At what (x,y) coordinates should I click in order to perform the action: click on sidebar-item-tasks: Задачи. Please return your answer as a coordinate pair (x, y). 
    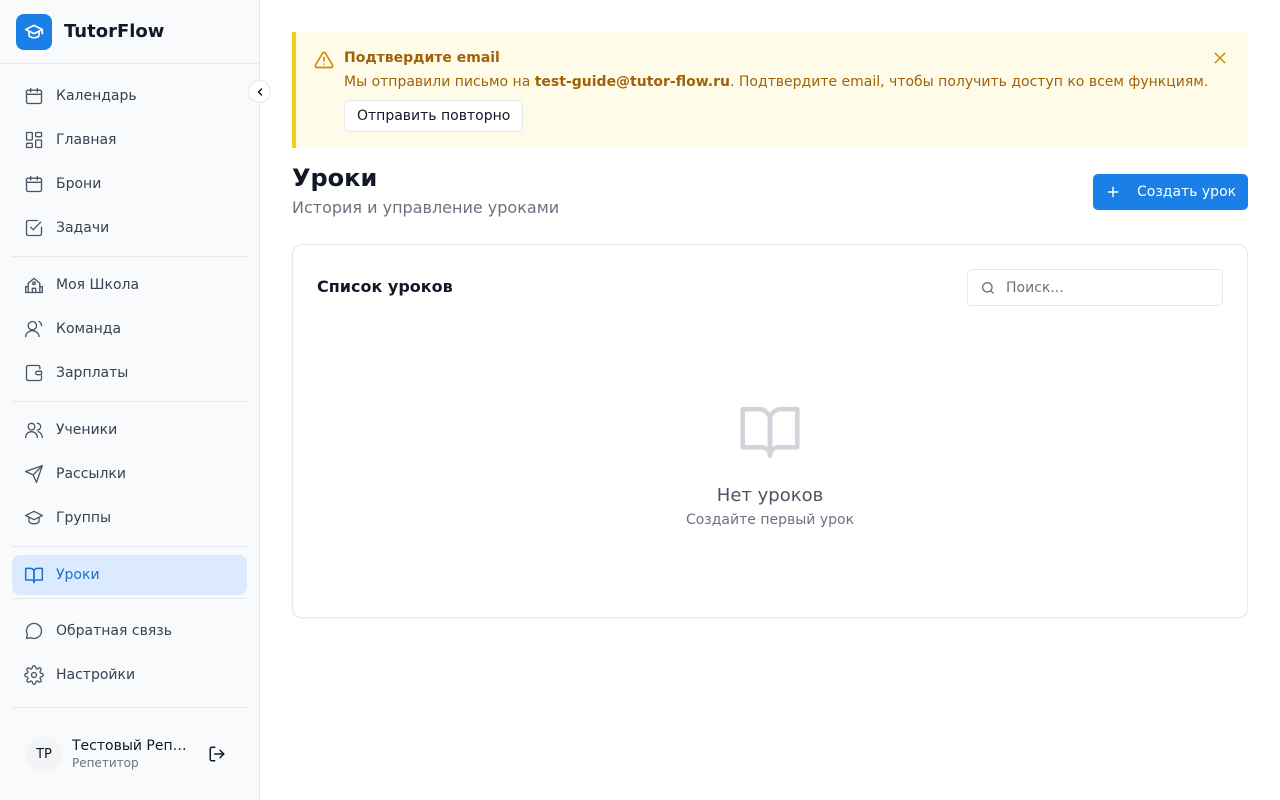
    Looking at the image, I should click on (129, 228).